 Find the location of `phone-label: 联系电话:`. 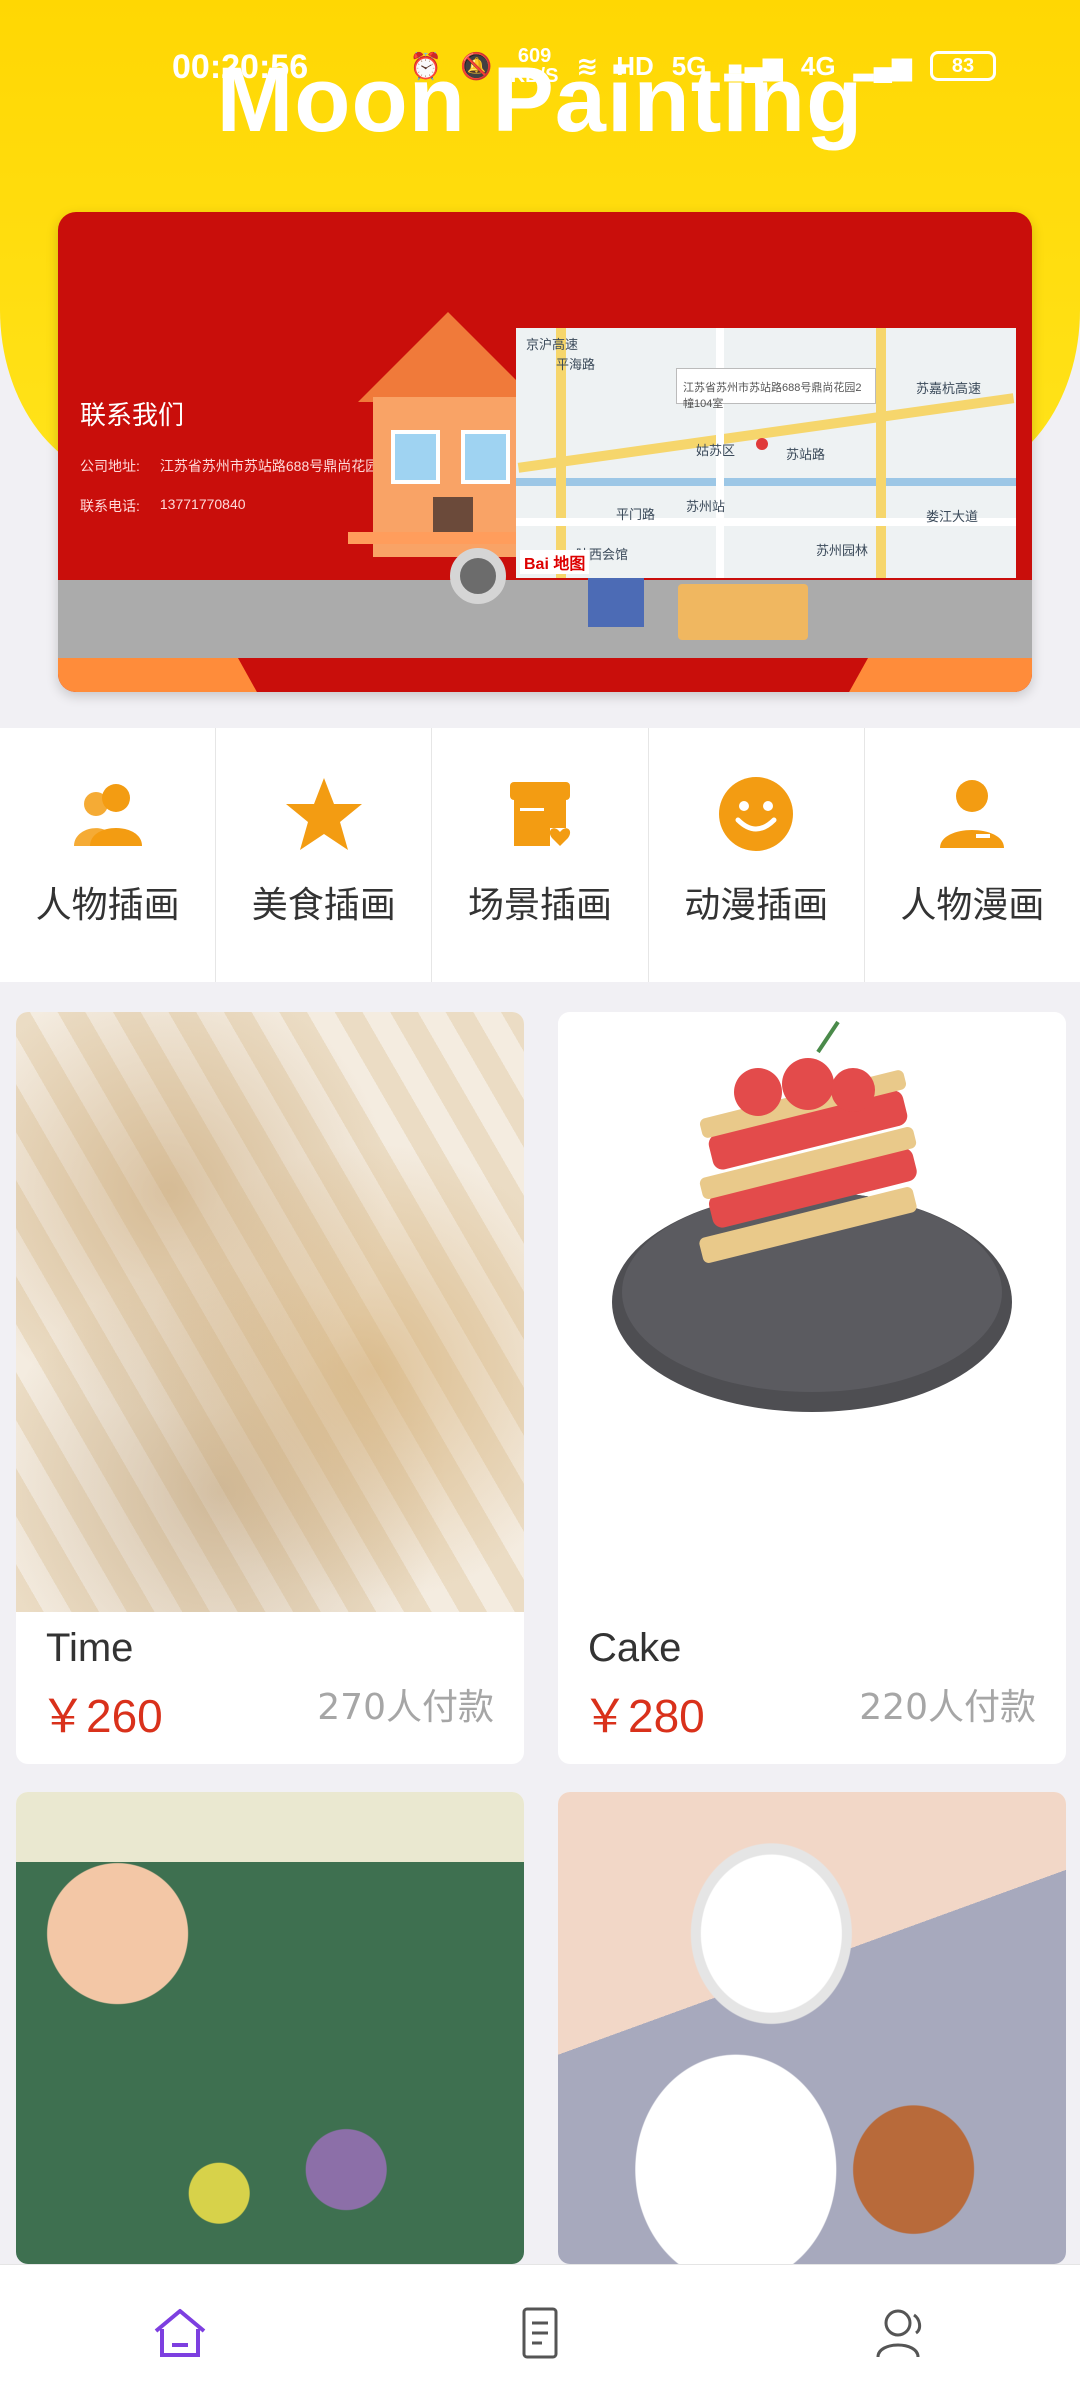

phone-label: 联系电话: is located at coordinates (110, 506).